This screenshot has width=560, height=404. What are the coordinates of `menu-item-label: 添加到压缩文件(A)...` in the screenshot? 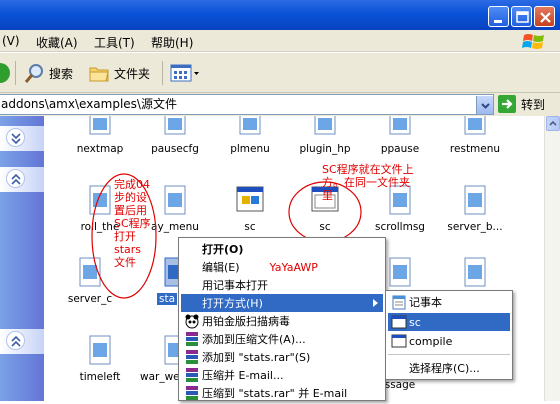 It's located at (254, 339).